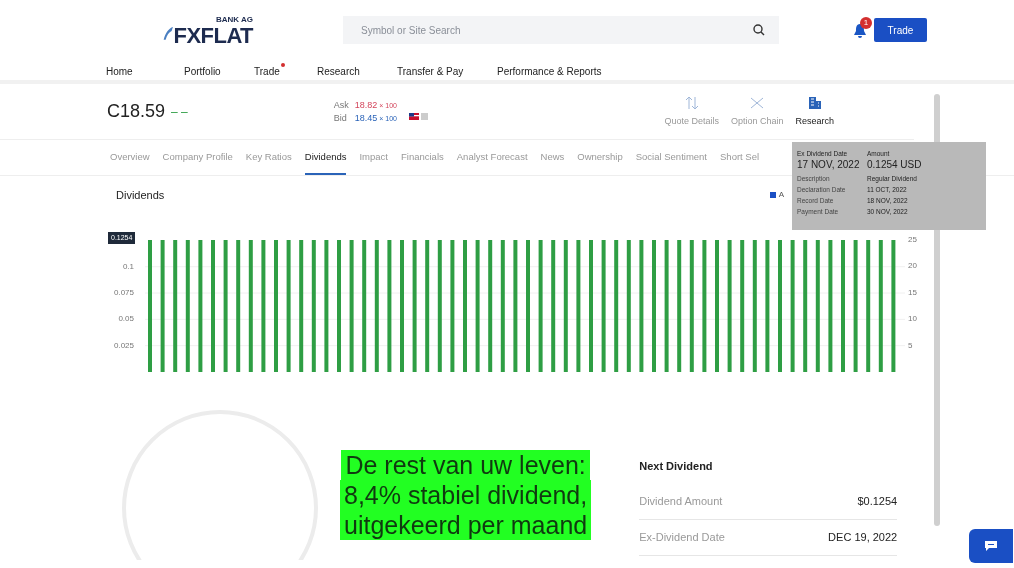  What do you see at coordinates (268, 162) in the screenshot?
I see `tab: Key Ratios` at bounding box center [268, 162].